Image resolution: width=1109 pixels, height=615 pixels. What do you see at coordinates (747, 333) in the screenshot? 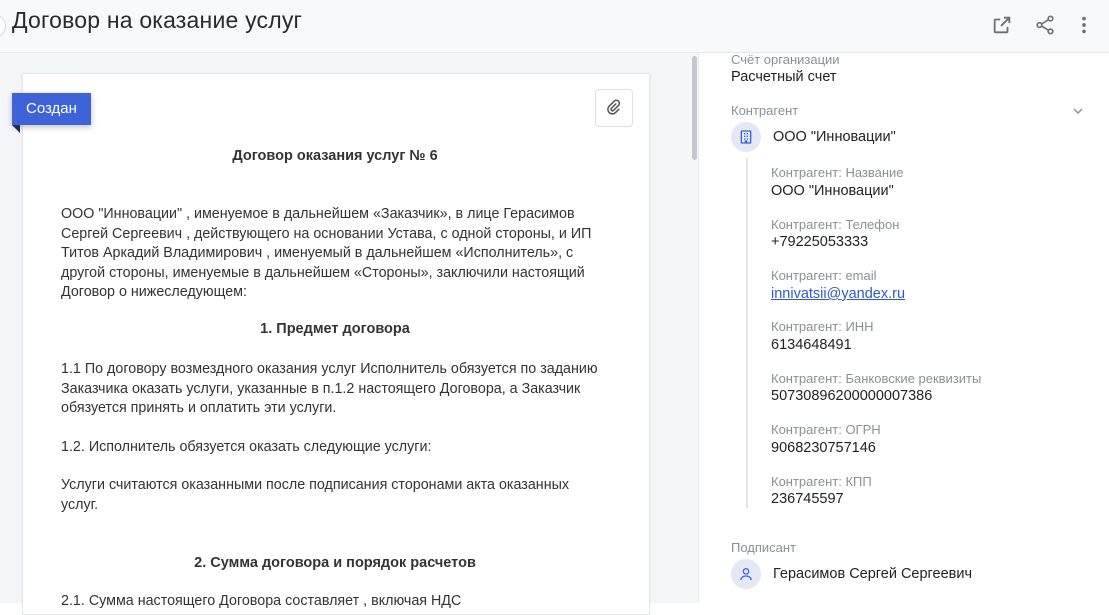
I see `fields-divider` at bounding box center [747, 333].